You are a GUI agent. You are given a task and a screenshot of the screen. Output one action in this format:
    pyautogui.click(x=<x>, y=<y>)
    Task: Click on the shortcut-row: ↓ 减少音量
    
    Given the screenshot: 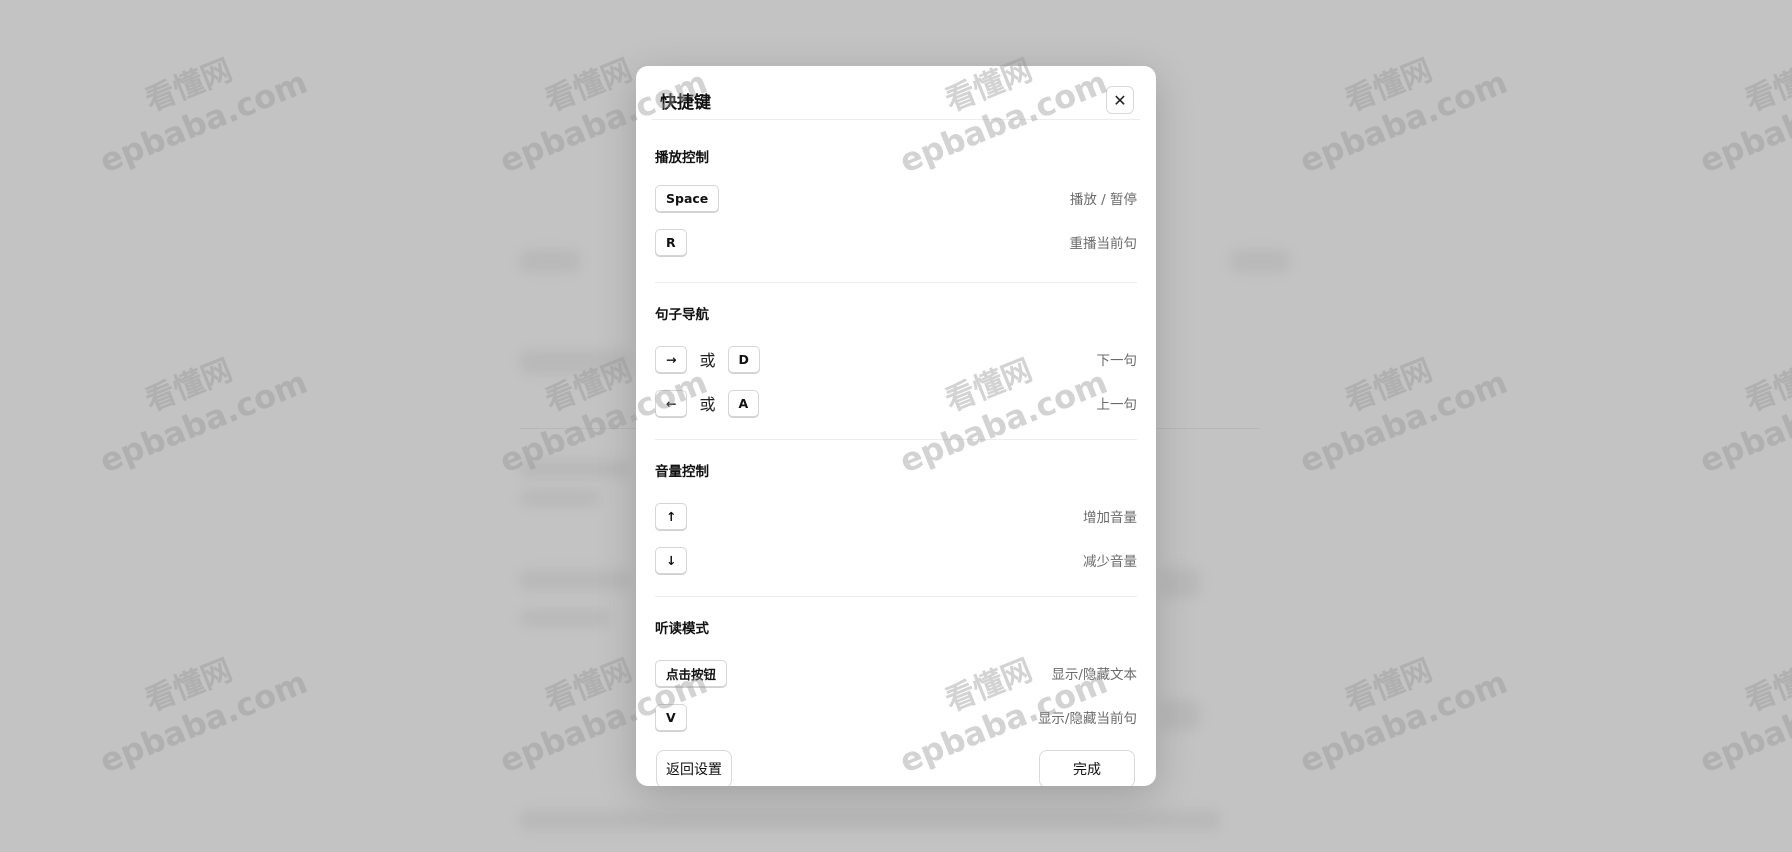 What is the action you would take?
    pyautogui.click(x=896, y=560)
    